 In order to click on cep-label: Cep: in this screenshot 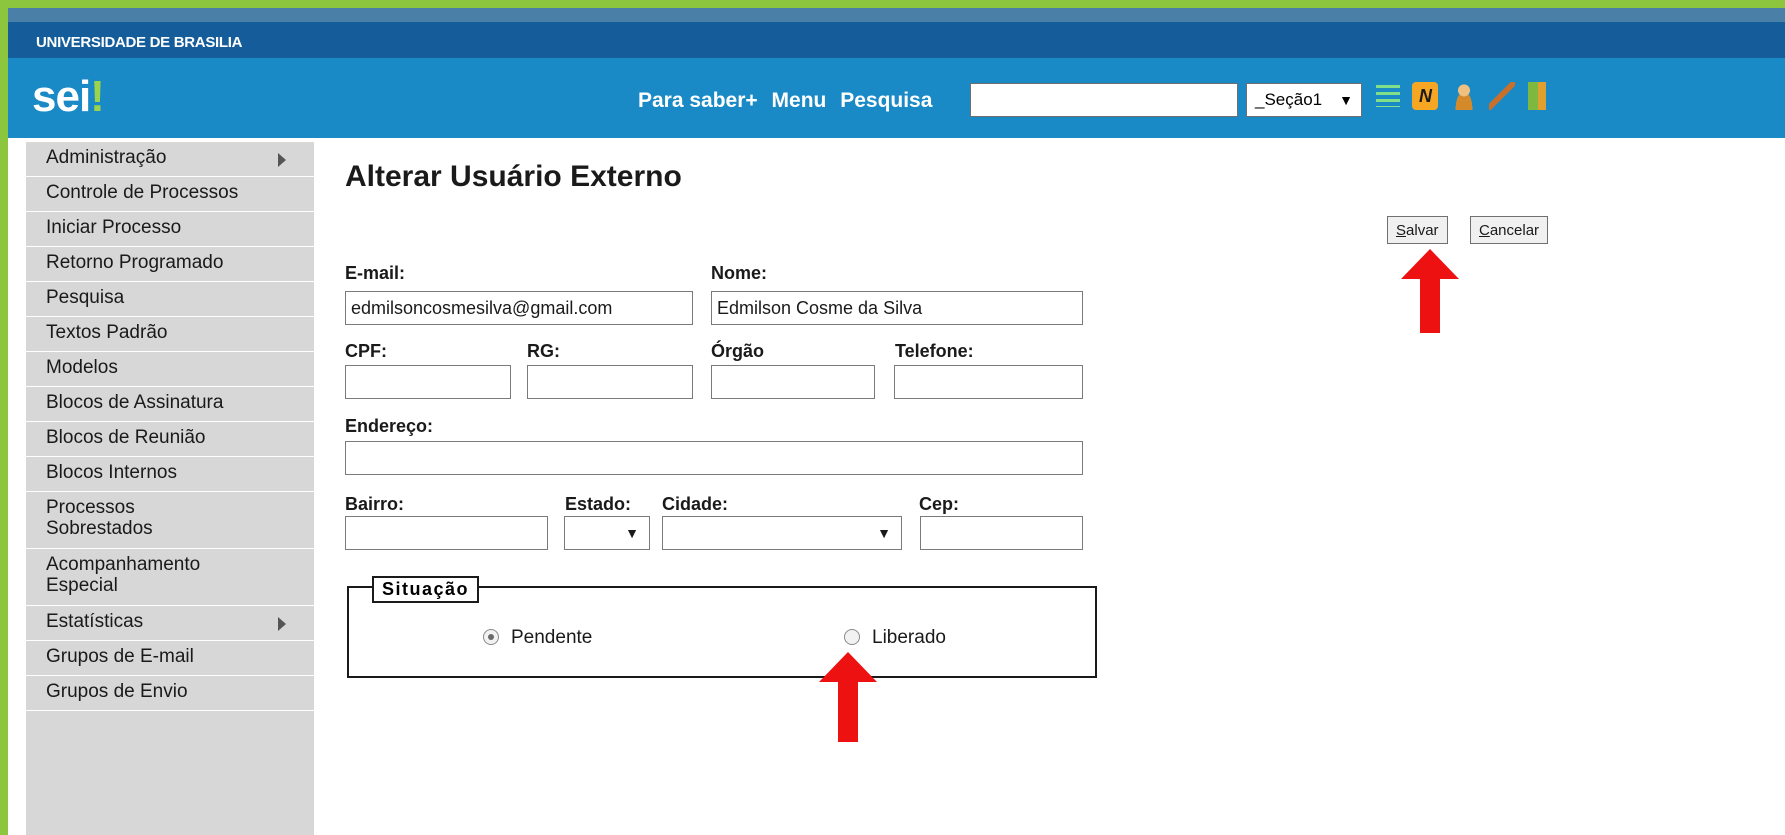, I will do `click(939, 504)`.